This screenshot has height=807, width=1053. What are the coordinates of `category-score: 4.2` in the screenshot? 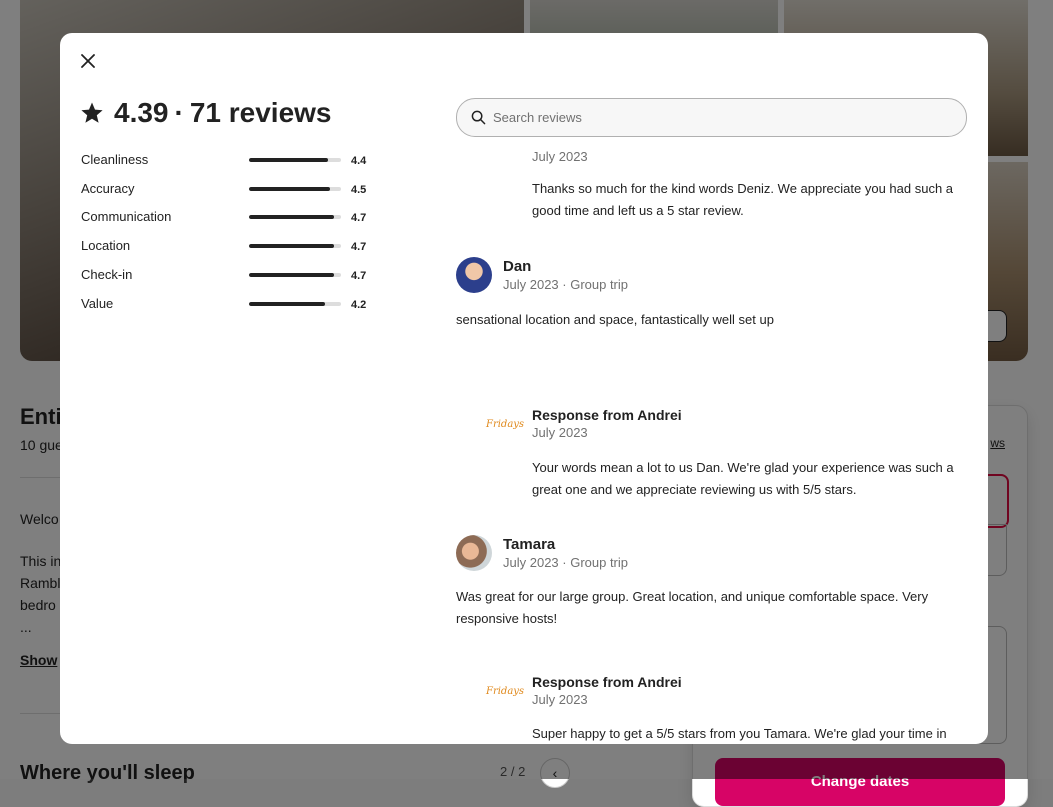 It's located at (359, 305).